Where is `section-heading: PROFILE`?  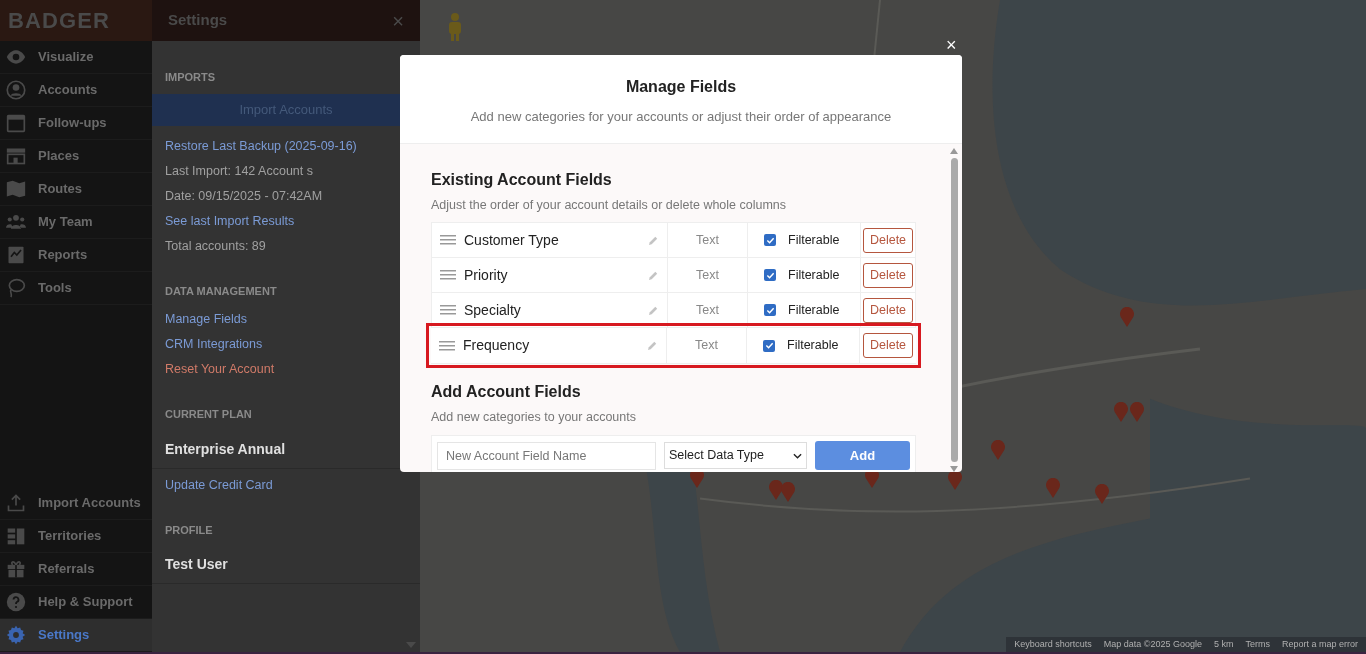
section-heading: PROFILE is located at coordinates (189, 530).